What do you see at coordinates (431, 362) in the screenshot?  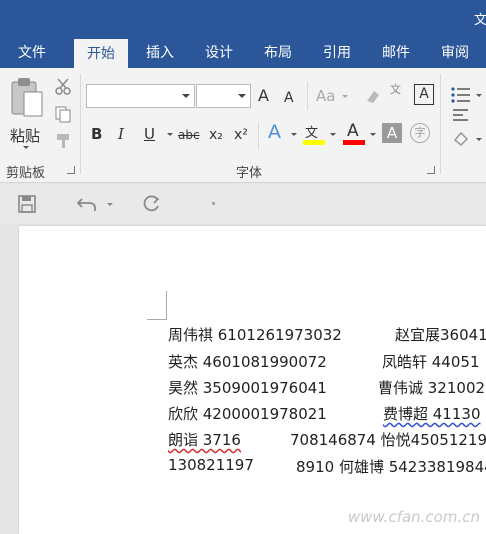 I see `doc-line-right: 凤皓轩 44051` at bounding box center [431, 362].